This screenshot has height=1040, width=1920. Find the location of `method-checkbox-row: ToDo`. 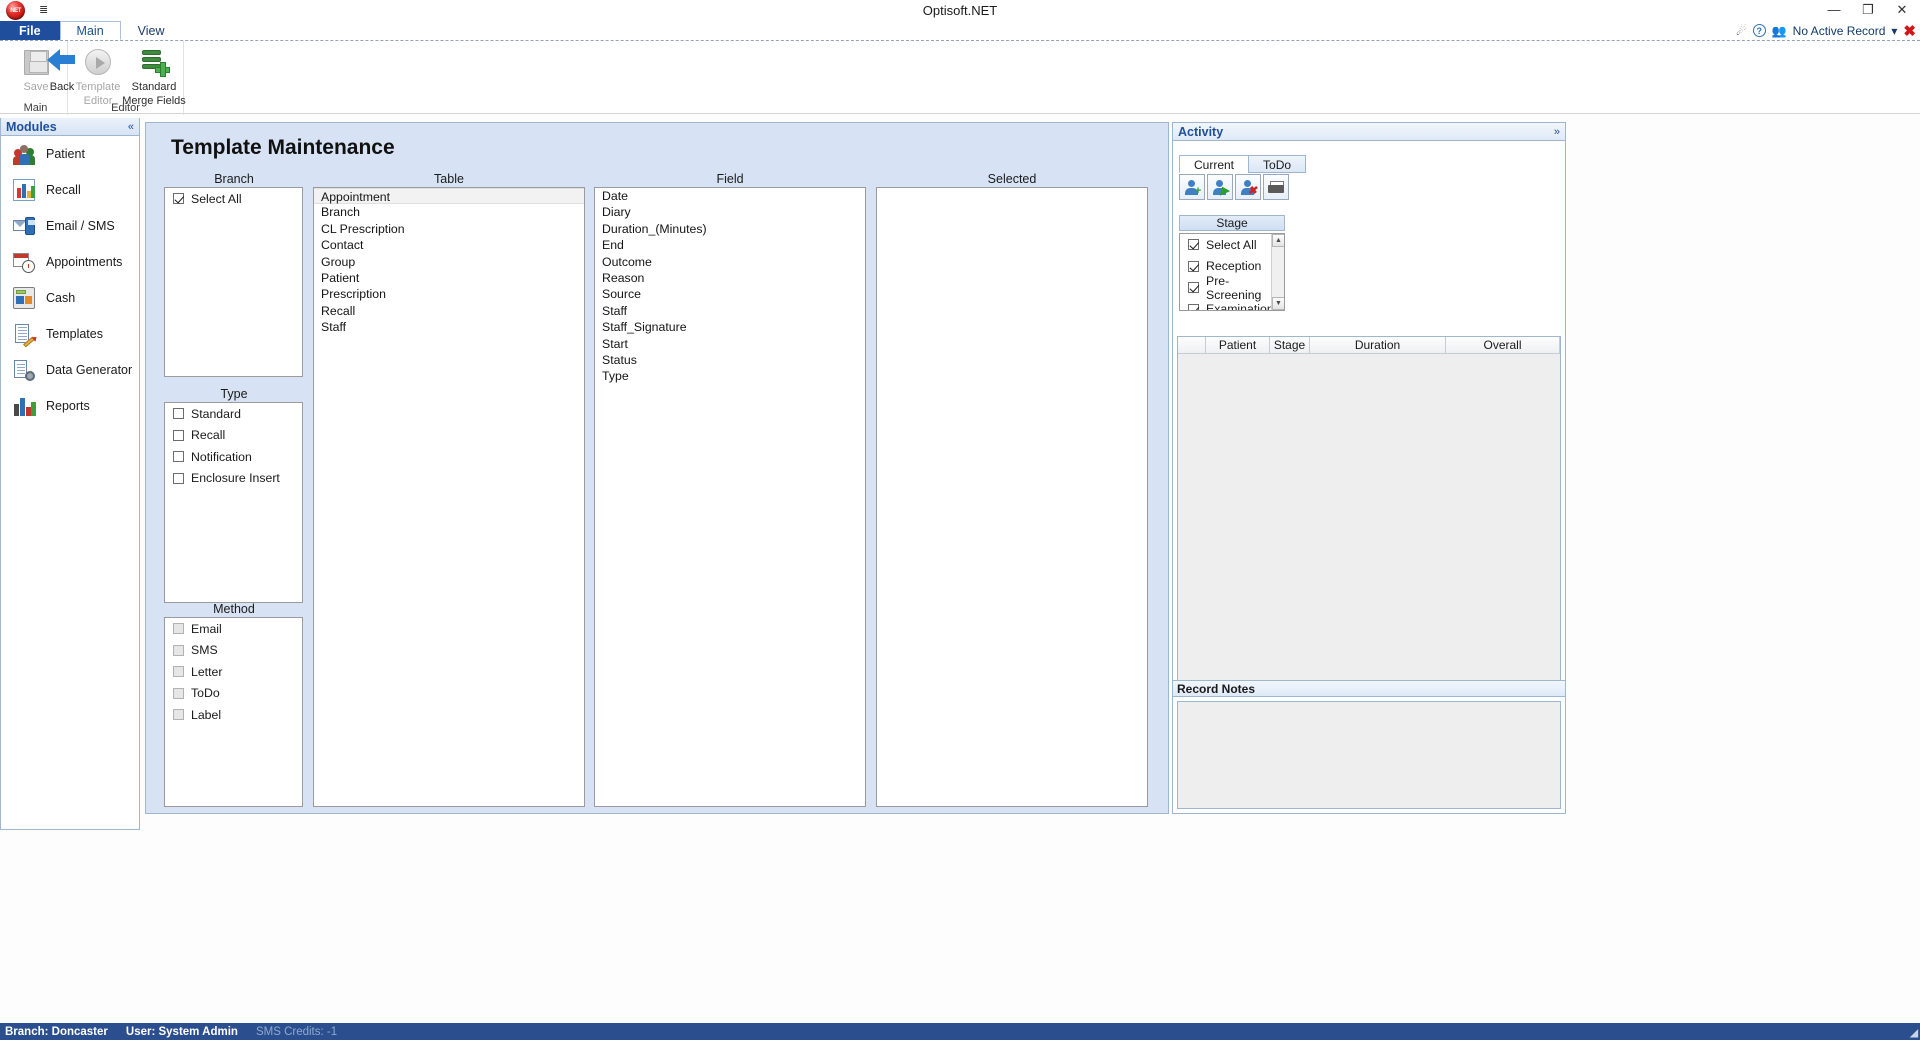

method-checkbox-row: ToDo is located at coordinates (233, 694).